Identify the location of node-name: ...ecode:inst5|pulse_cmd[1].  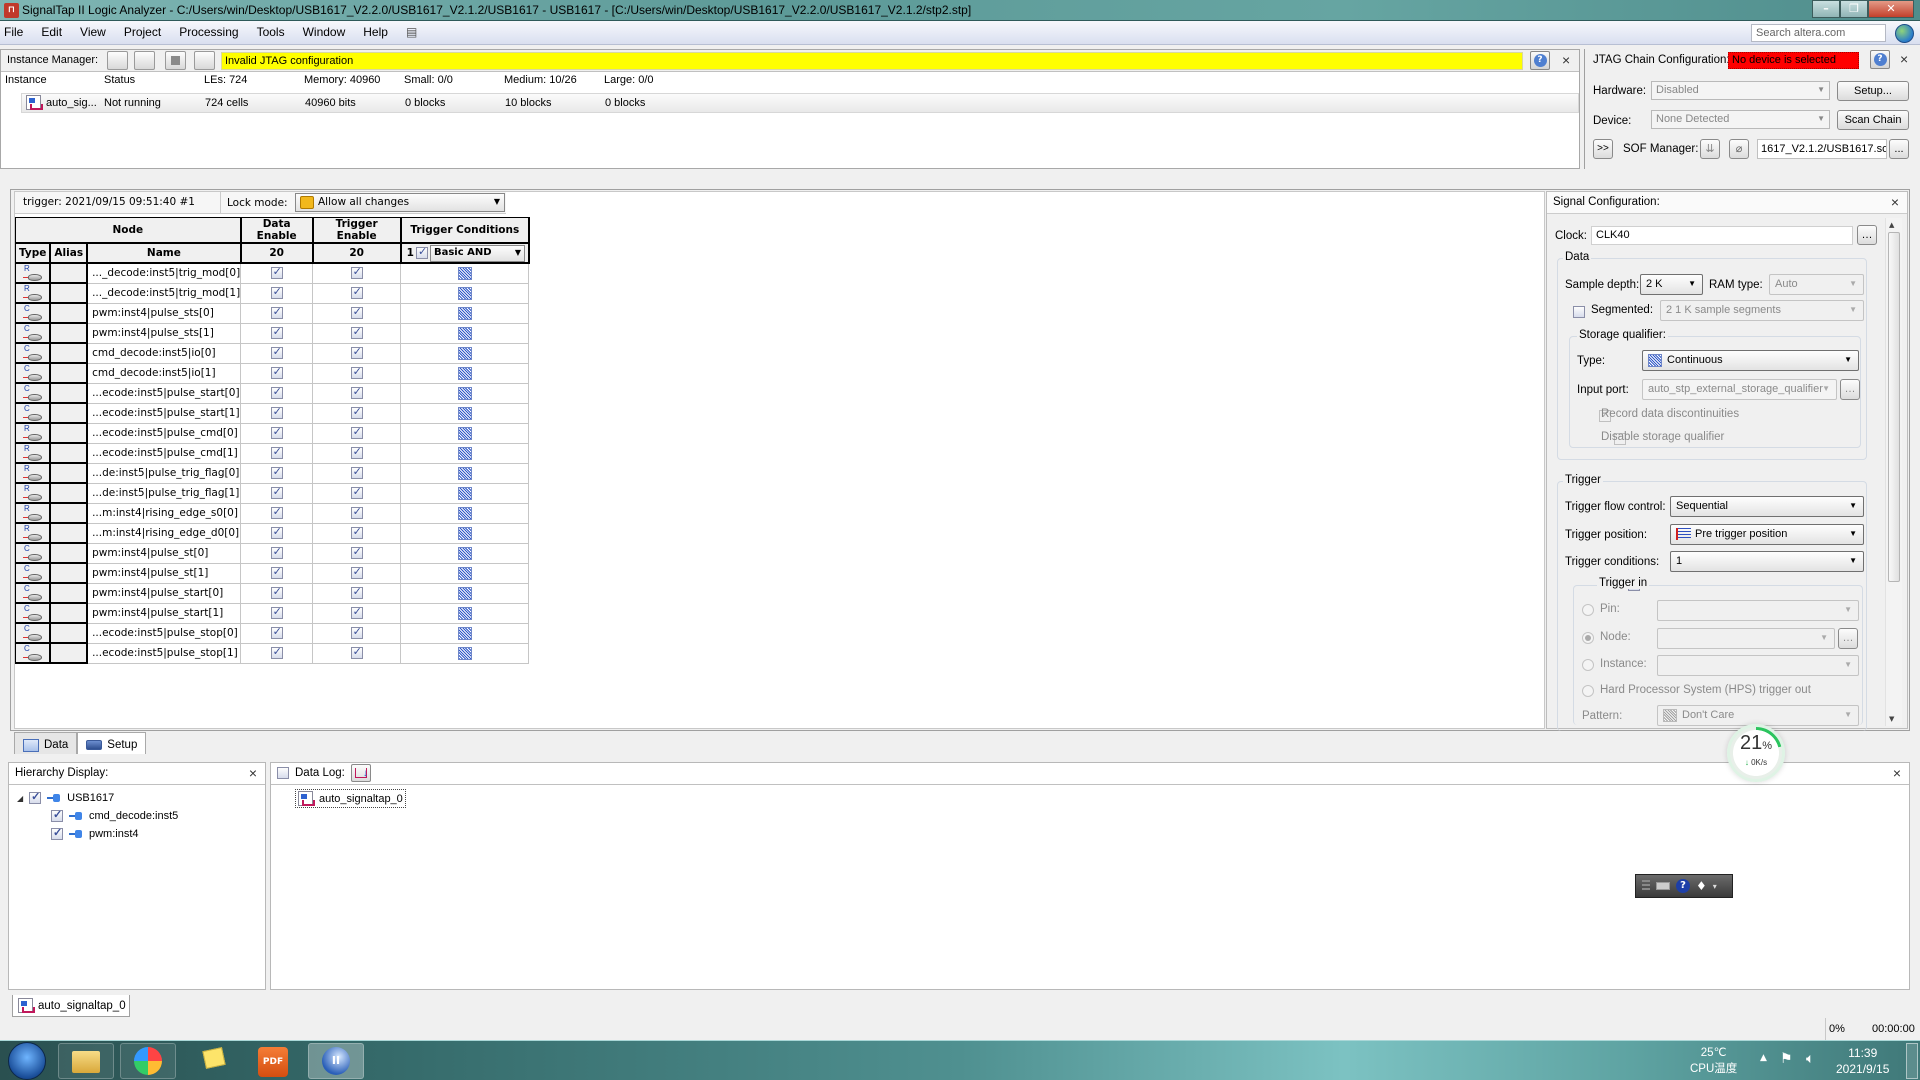
(164, 453).